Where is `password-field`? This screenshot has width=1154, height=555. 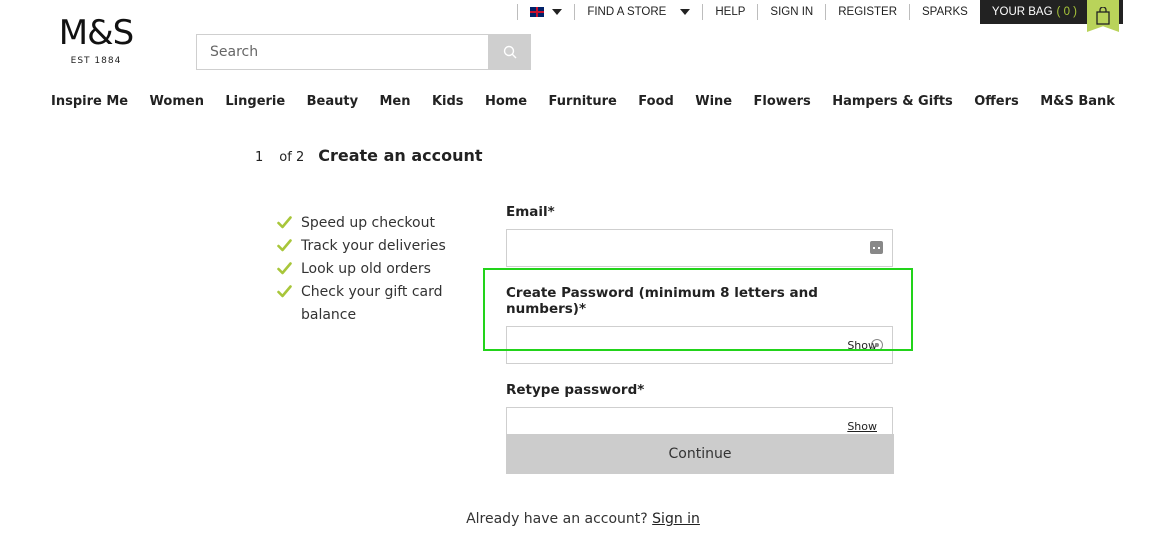
password-field is located at coordinates (699, 345).